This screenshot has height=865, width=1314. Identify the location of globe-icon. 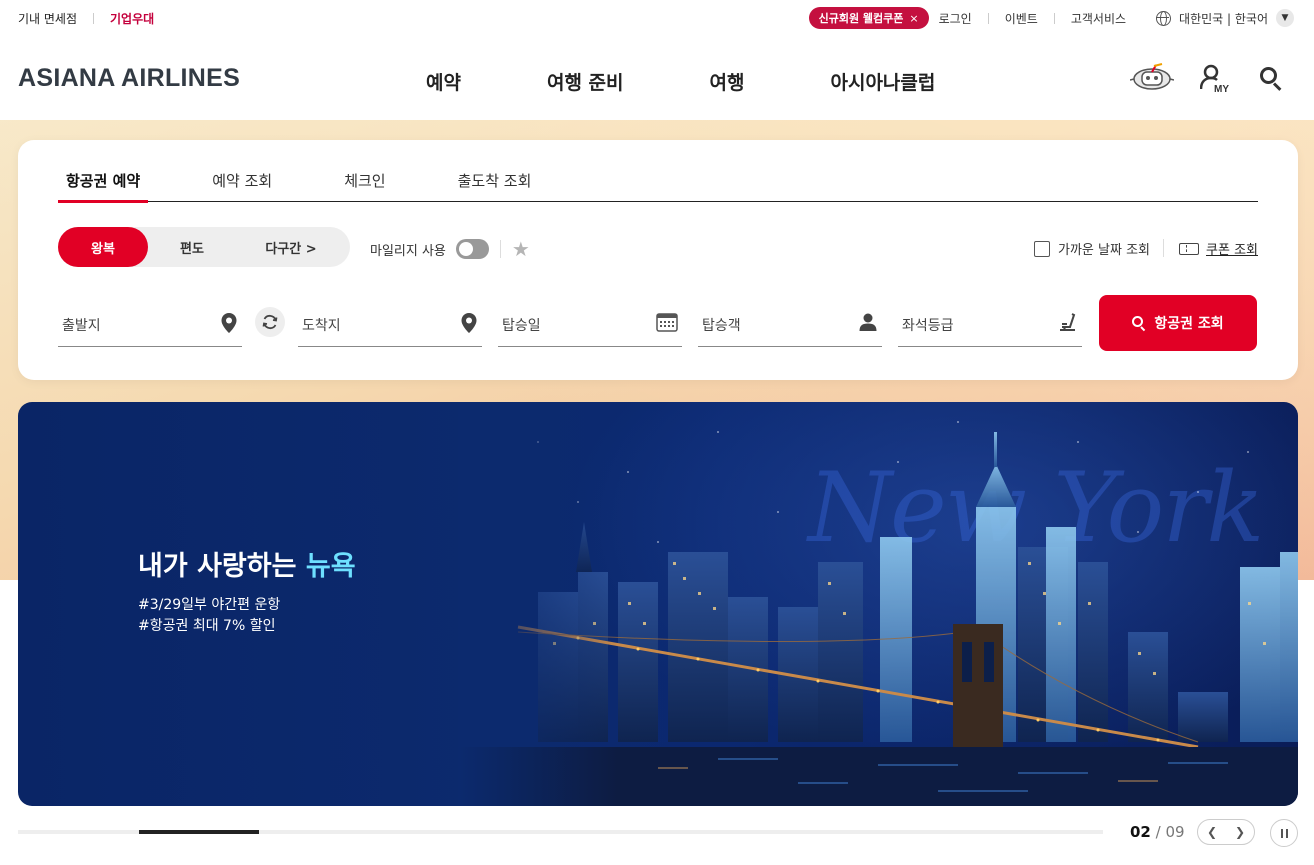
(1164, 18).